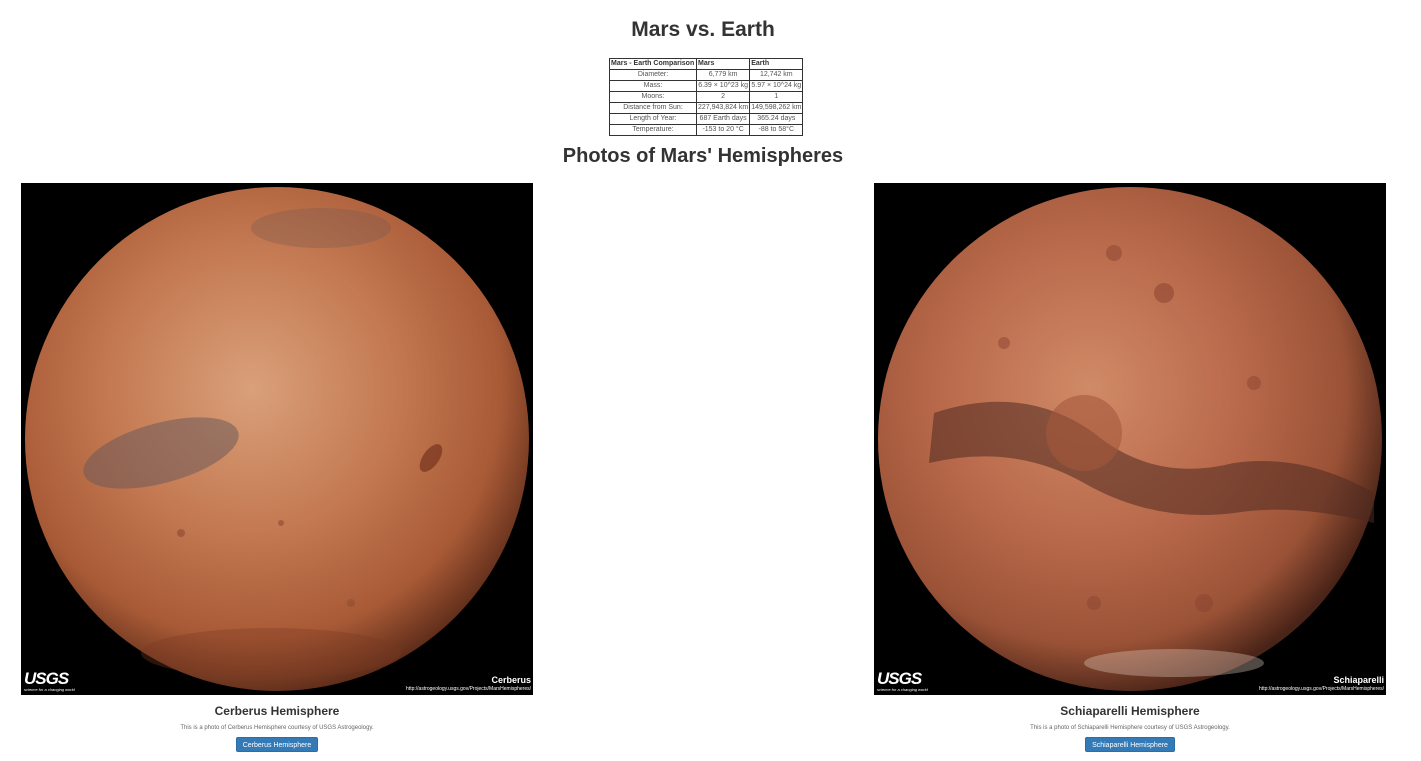  Describe the element at coordinates (776, 75) in the screenshot. I see `earth-value: 12,742 km` at that location.